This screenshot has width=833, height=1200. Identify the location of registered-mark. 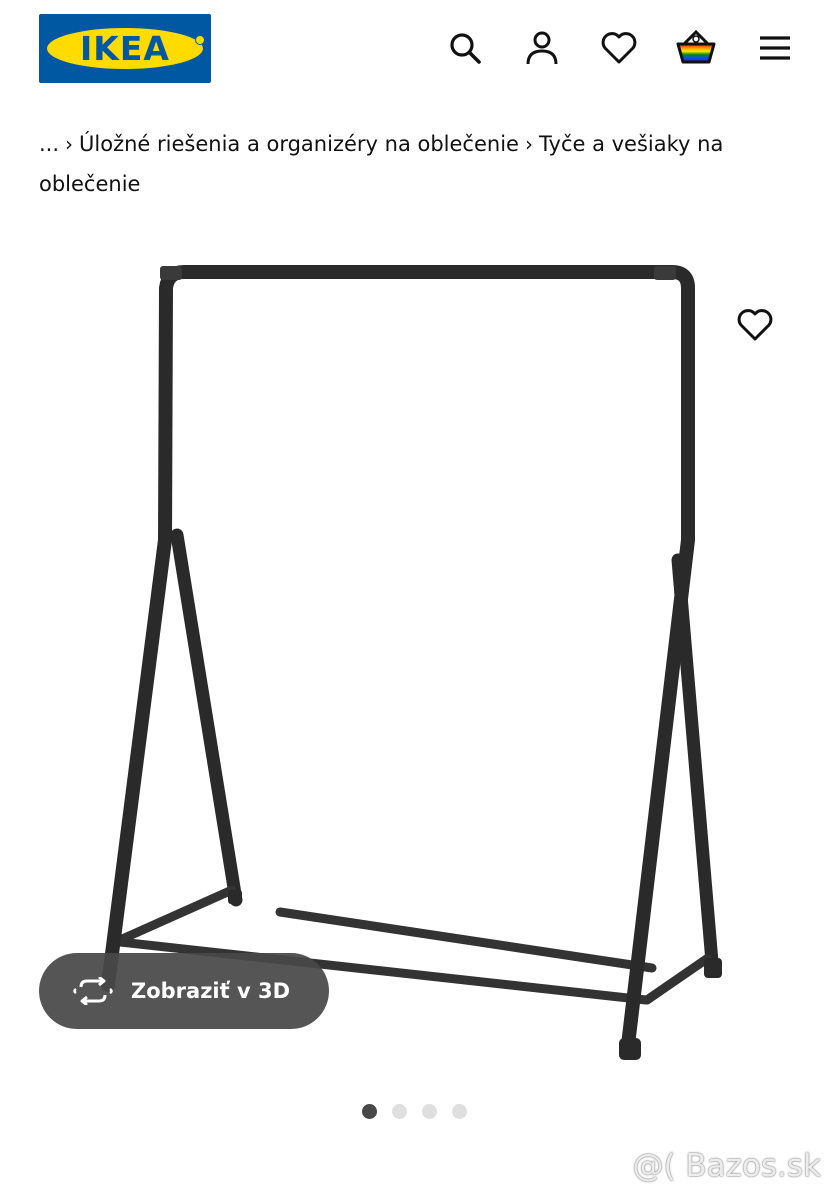
(200, 40).